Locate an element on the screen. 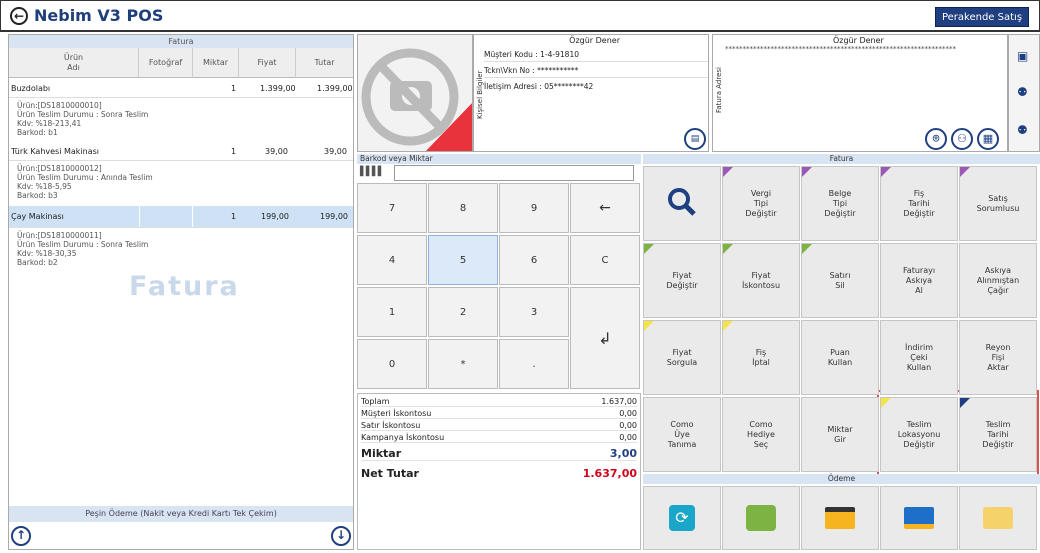 The height and width of the screenshot is (553, 1040). back-icon: ← is located at coordinates (19, 16).